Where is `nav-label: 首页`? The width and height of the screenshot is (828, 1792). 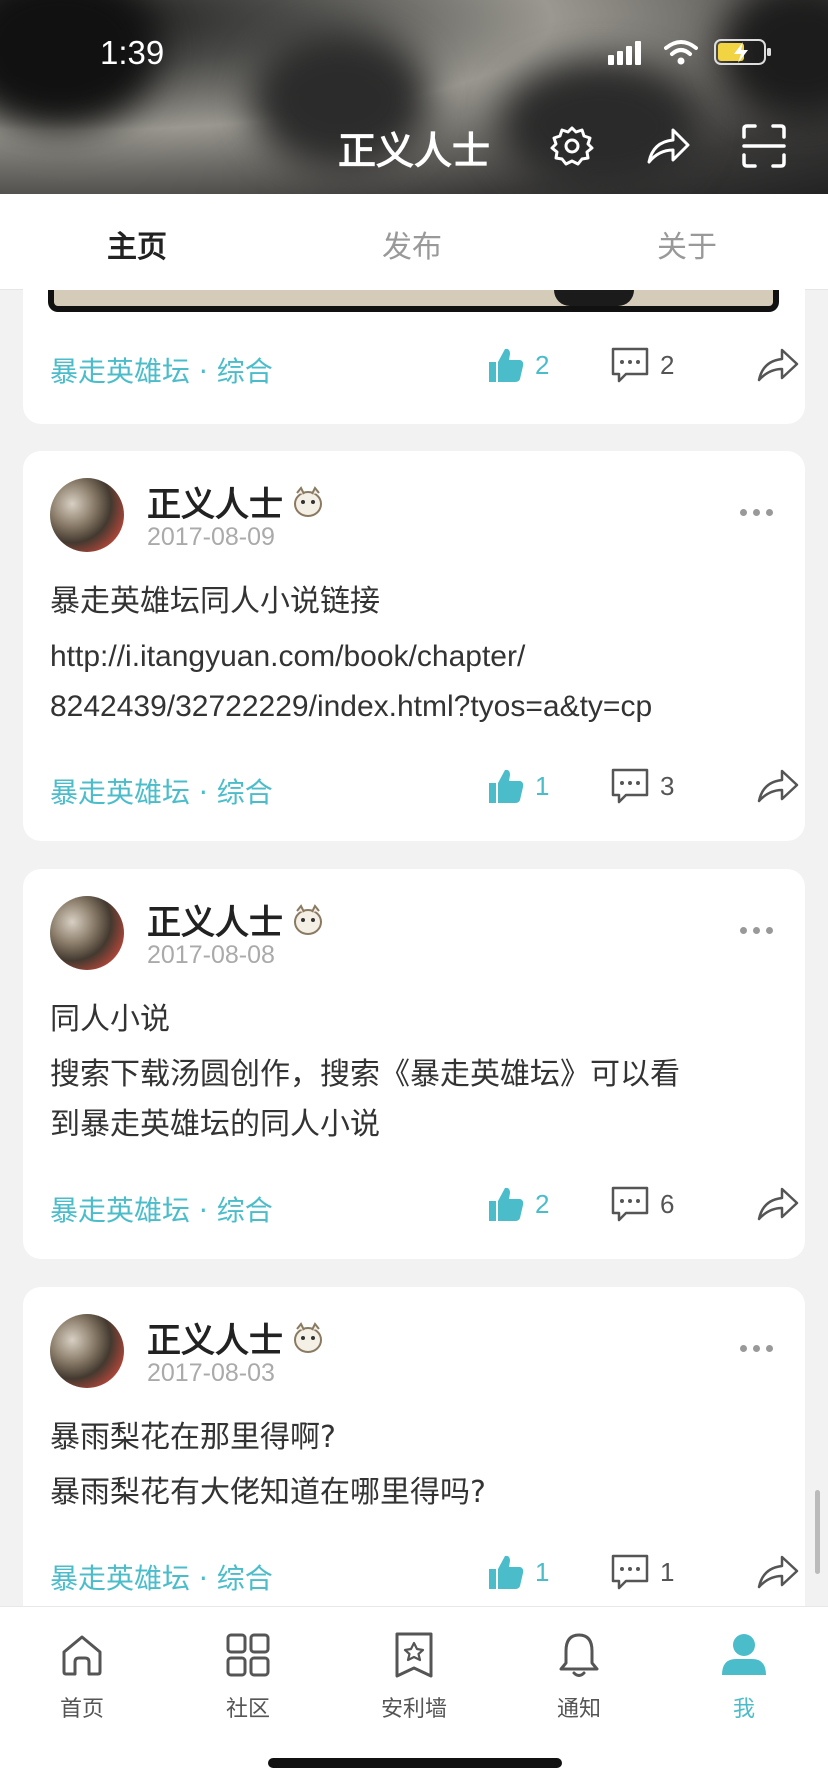 nav-label: 首页 is located at coordinates (81, 1709).